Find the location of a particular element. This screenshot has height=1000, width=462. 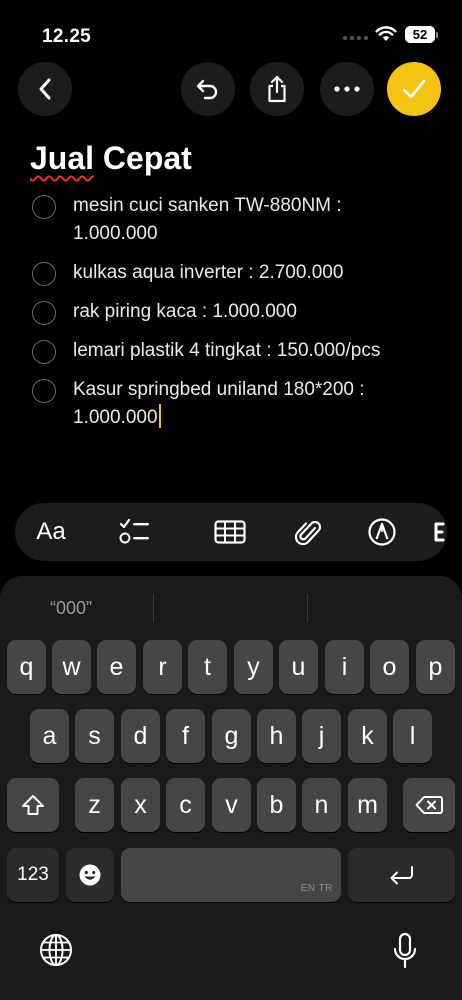

text-cursor is located at coordinates (159, 416).